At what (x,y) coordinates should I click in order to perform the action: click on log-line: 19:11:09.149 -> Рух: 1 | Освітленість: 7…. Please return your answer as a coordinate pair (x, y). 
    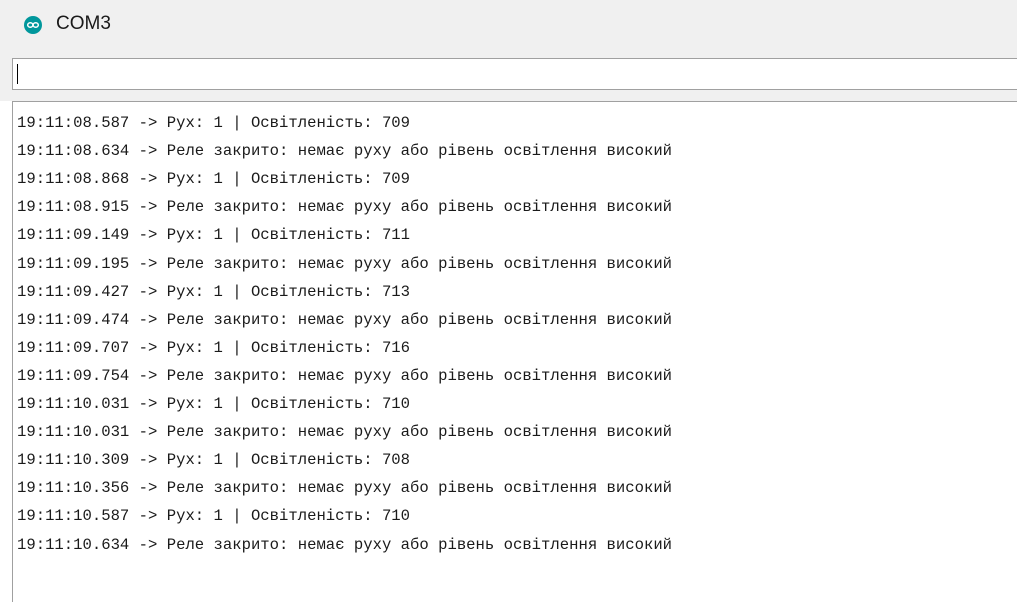
    Looking at the image, I should click on (214, 235).